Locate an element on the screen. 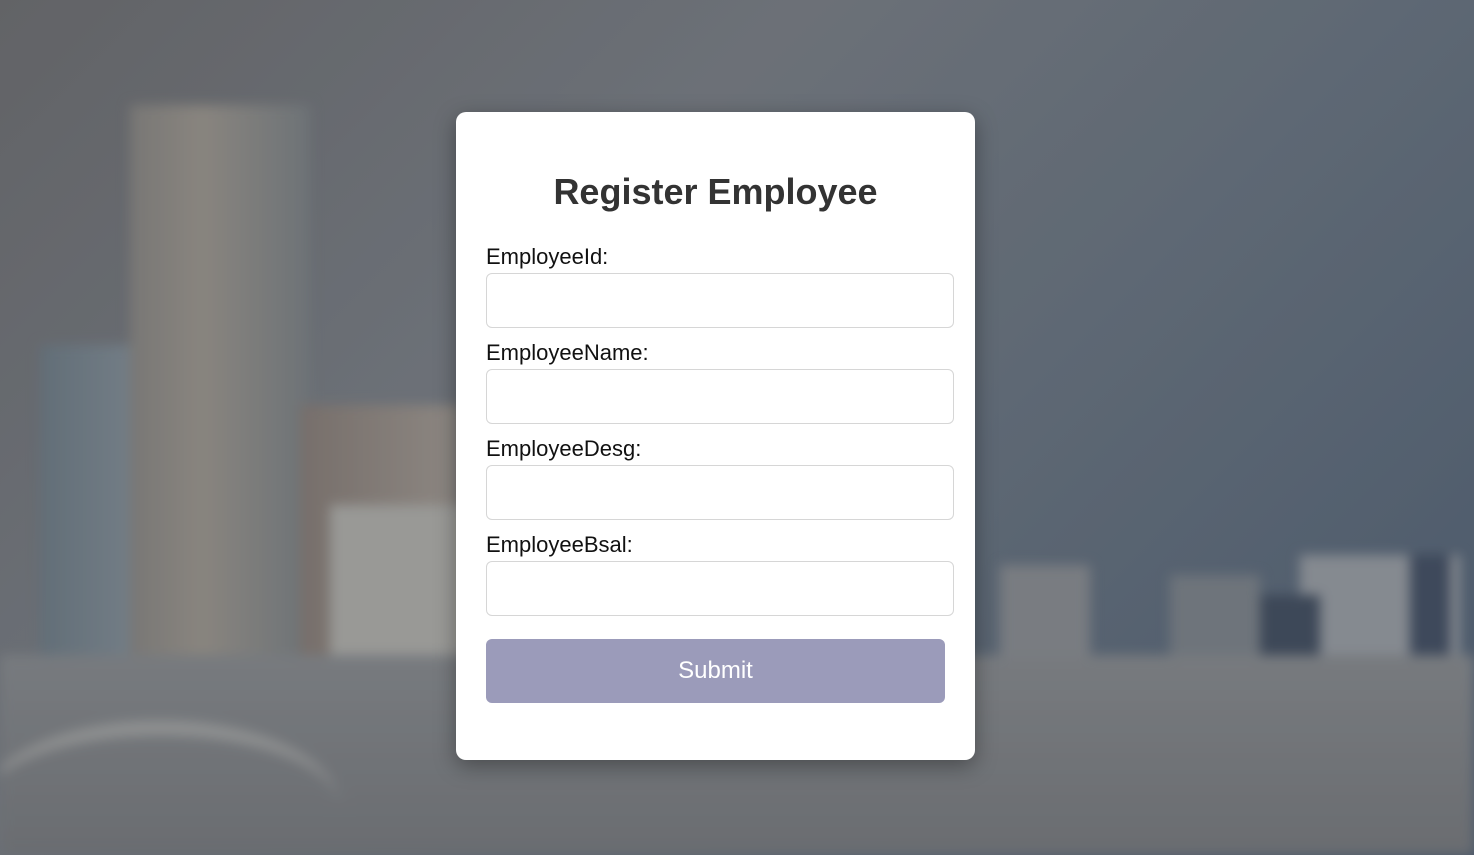 The width and height of the screenshot is (1474, 855). employee-id-field-group: EmployeeId: is located at coordinates (720, 286).